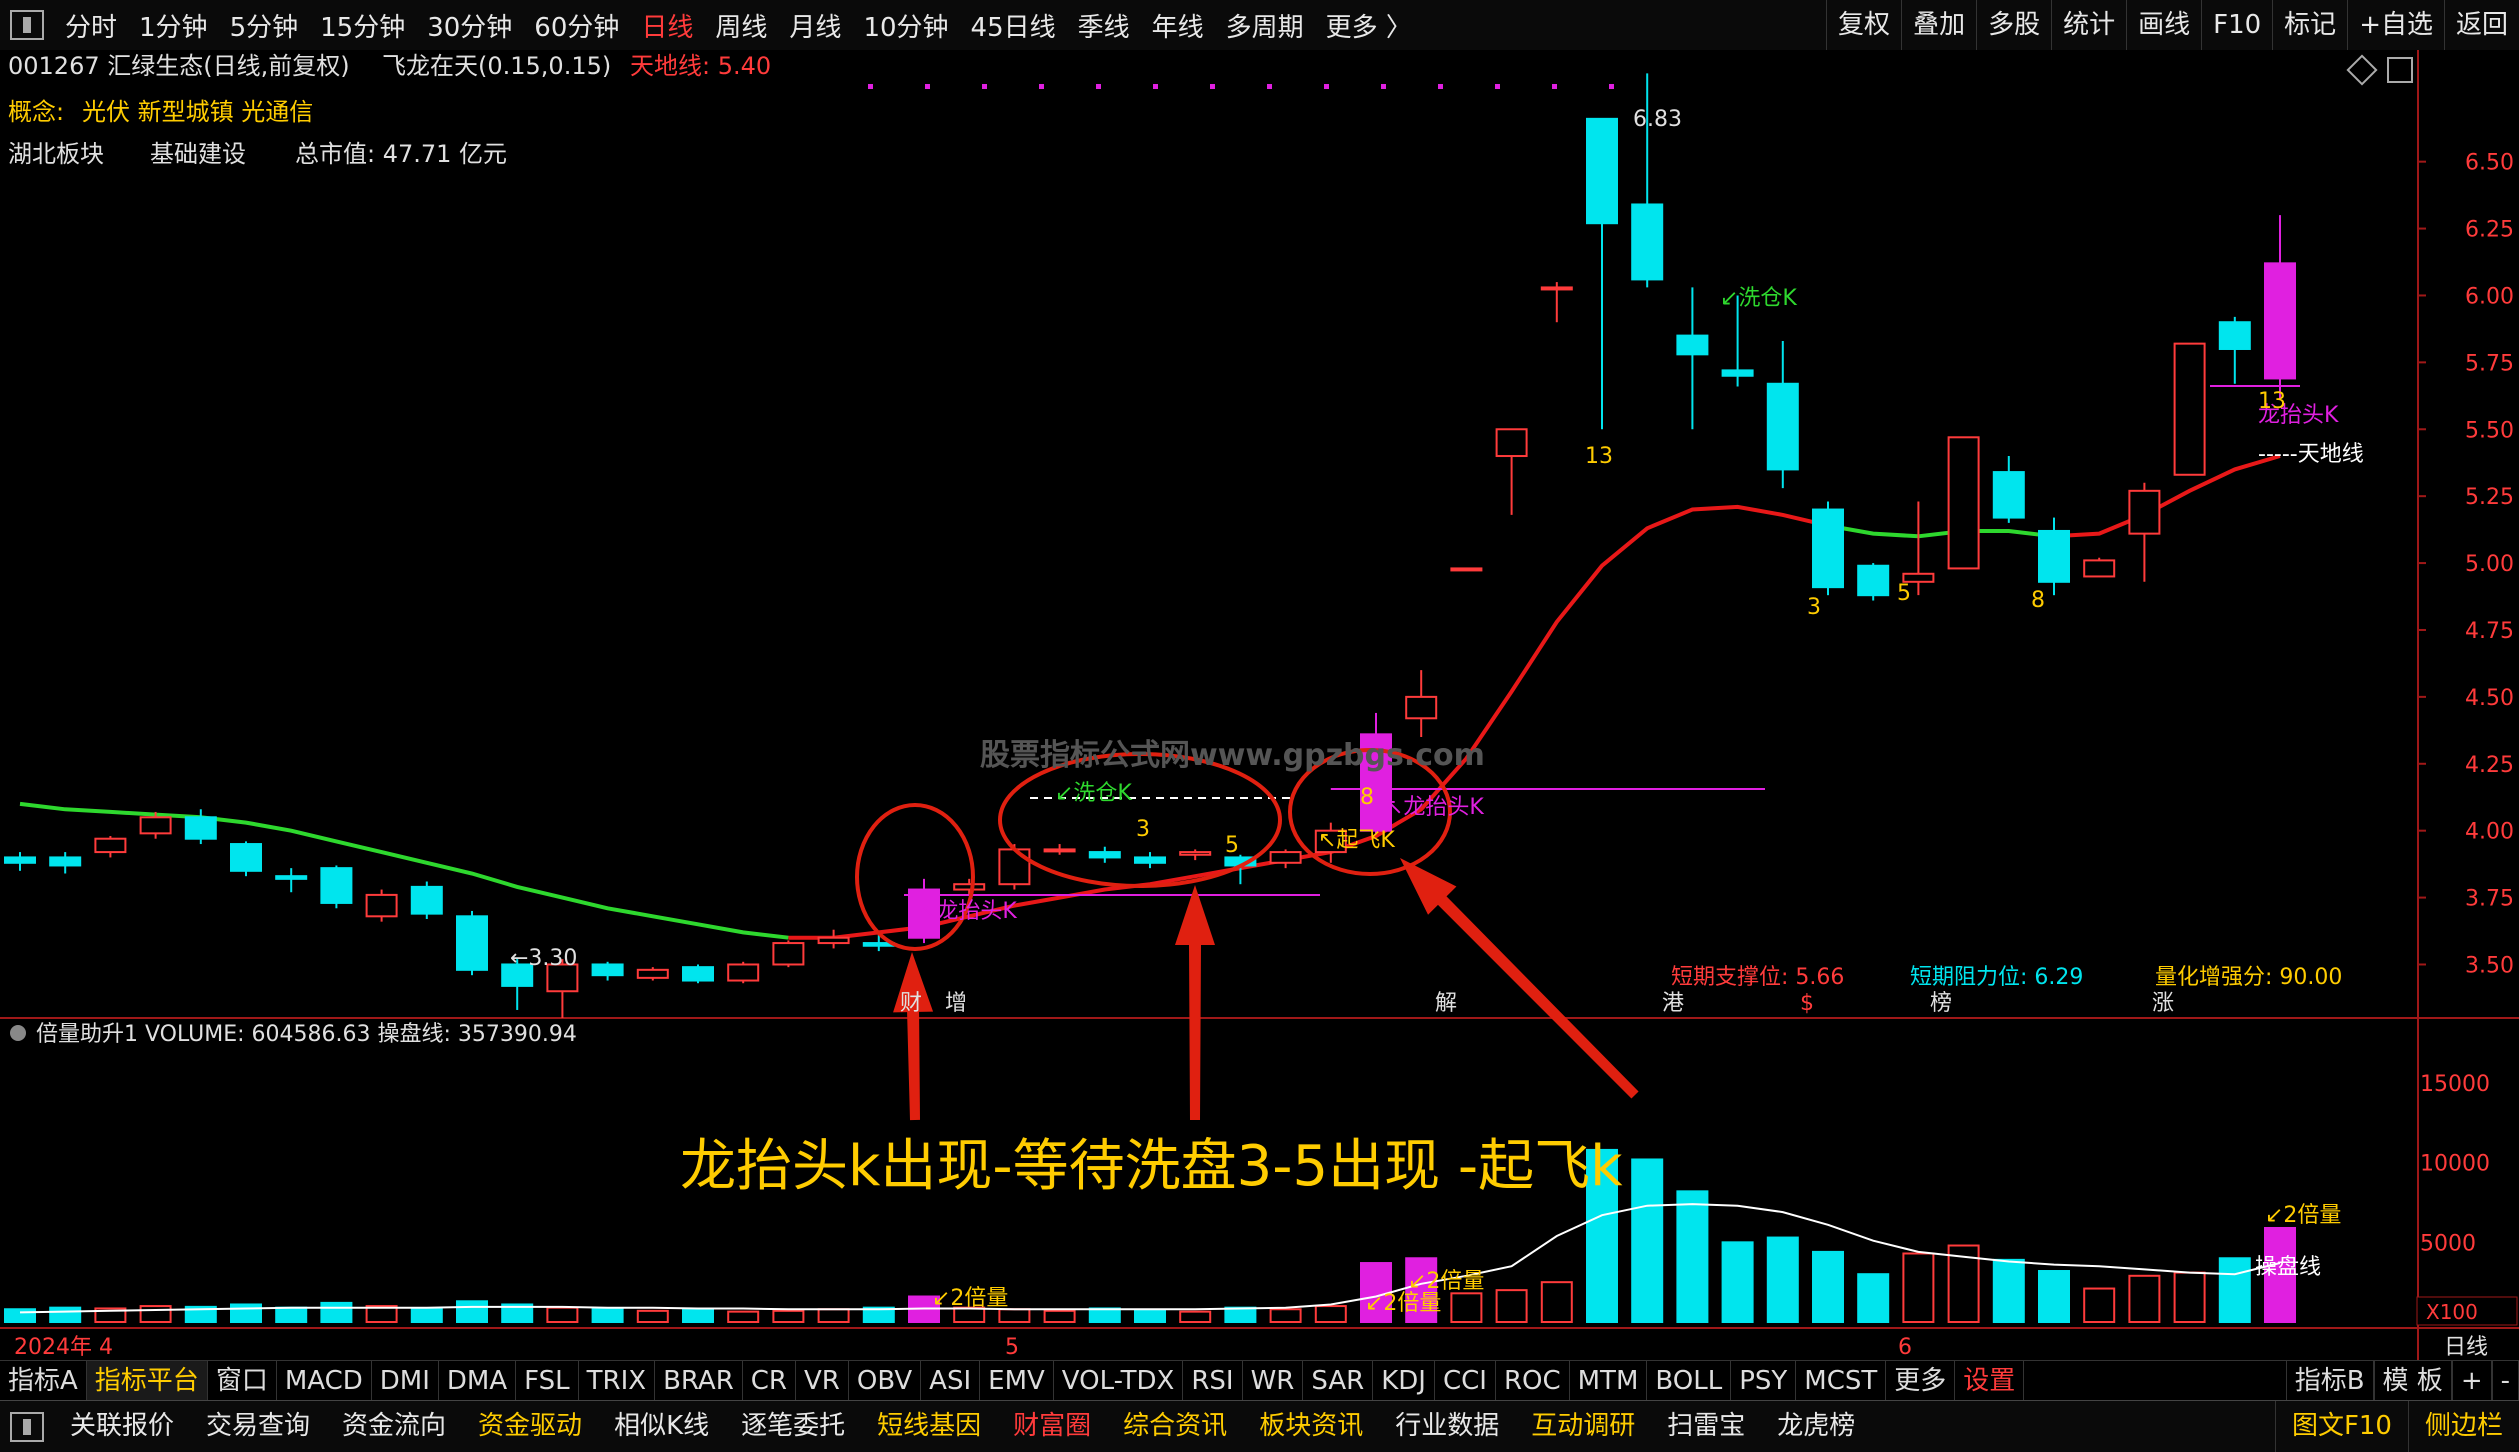 The width and height of the screenshot is (2519, 1452). What do you see at coordinates (2088, 25) in the screenshot?
I see `top-right-button-3: 统计` at bounding box center [2088, 25].